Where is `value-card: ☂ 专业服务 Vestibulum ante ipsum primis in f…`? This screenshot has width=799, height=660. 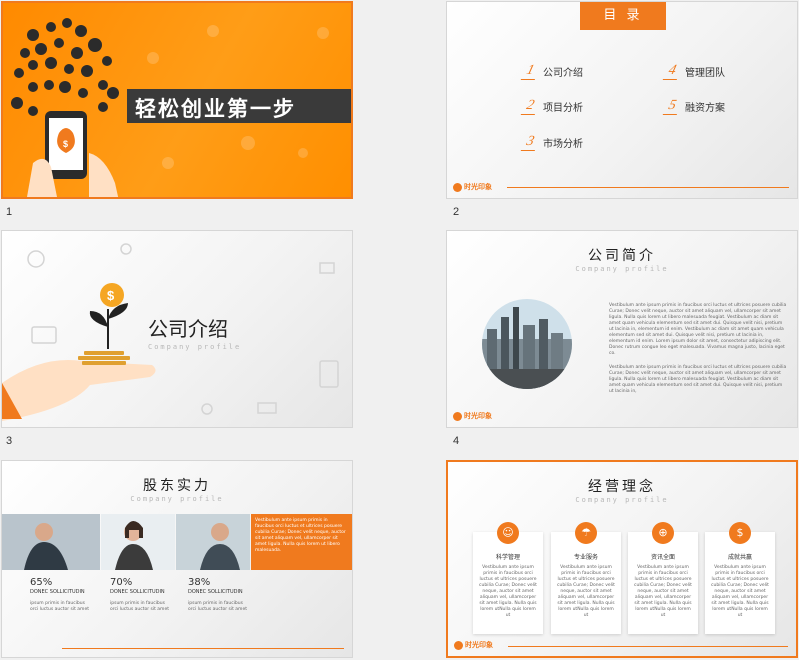 value-card: ☂ 专业服务 Vestibulum ante ipsum primis in f… is located at coordinates (586, 578).